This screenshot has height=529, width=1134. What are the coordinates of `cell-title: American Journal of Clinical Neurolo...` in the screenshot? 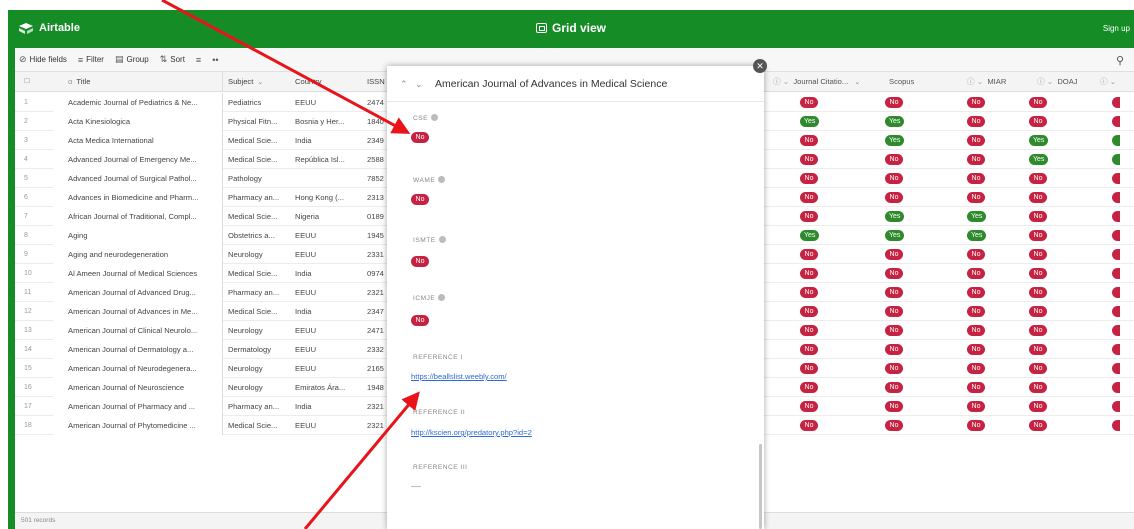 It's located at (138, 330).